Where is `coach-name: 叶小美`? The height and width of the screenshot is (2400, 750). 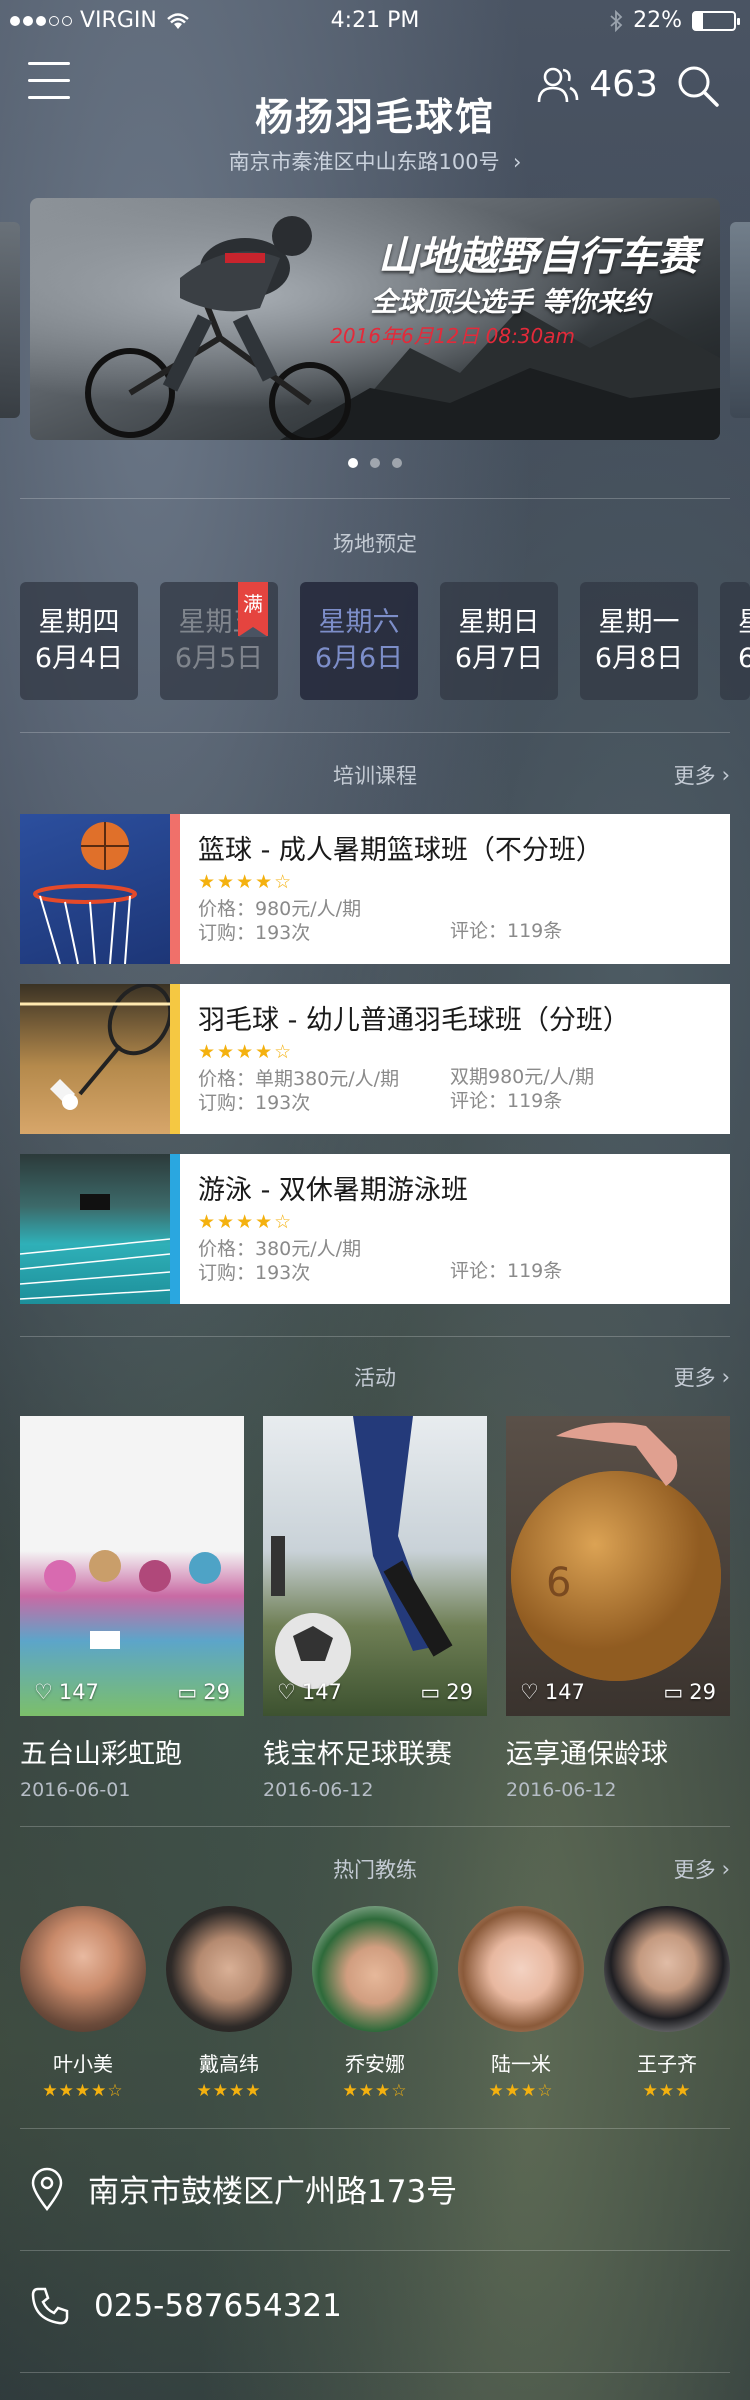 coach-name: 叶小美 is located at coordinates (83, 2064).